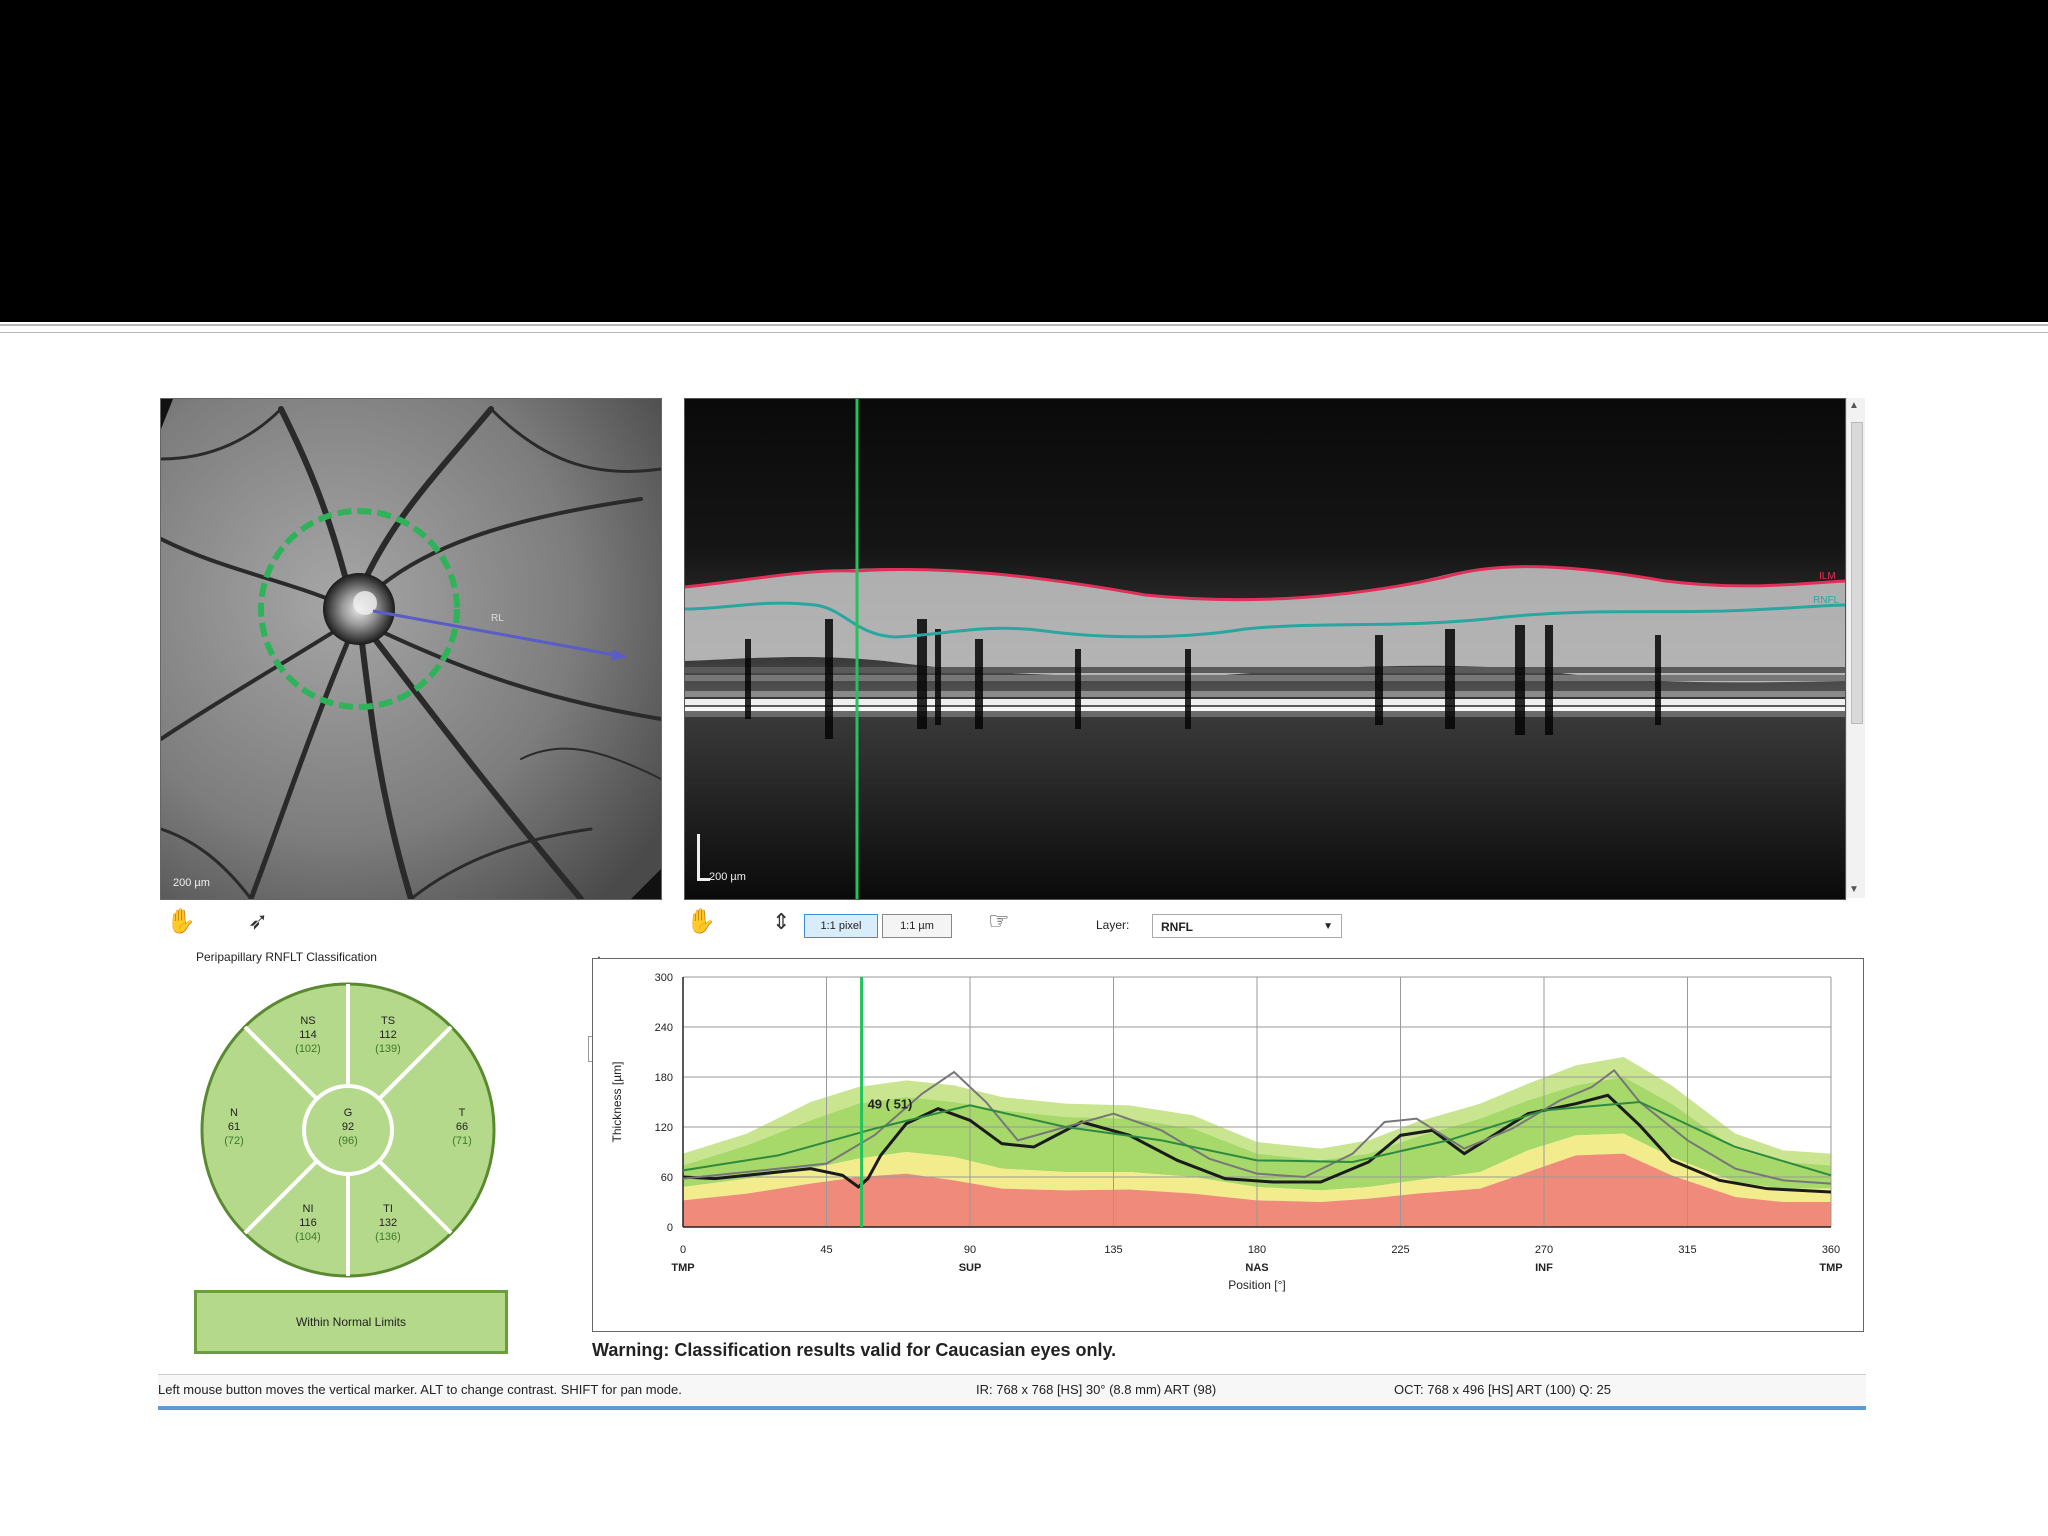  I want to click on scale-1to1-pixel-button: 1:1 pixel, so click(841, 926).